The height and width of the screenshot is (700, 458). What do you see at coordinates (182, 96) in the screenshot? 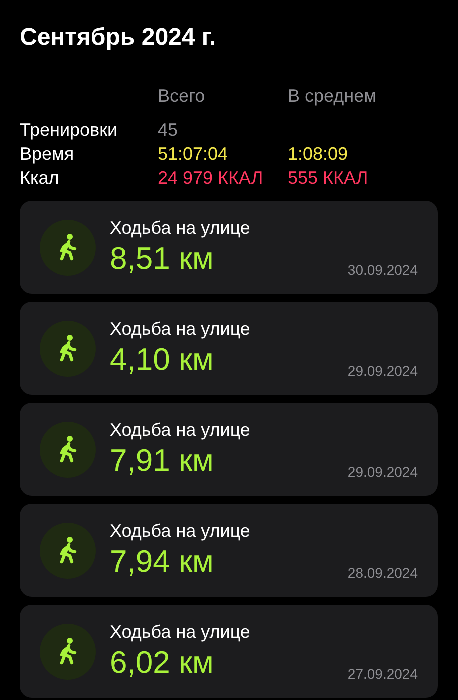
I see `column-header: Всего` at bounding box center [182, 96].